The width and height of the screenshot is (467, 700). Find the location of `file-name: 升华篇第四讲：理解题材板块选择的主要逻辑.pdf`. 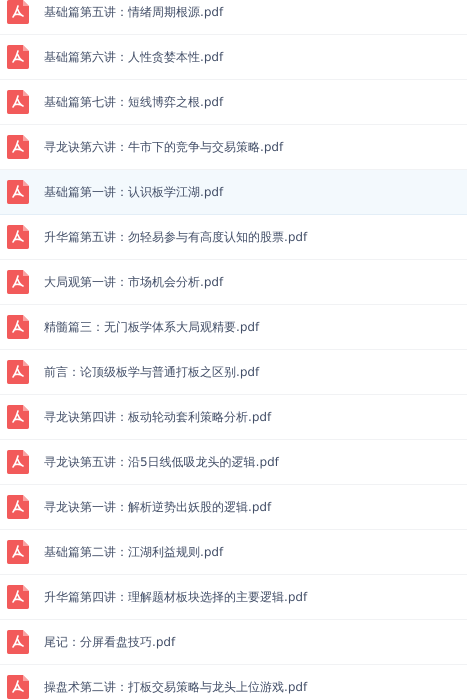

file-name: 升华篇第四讲：理解题材板块选择的主要逻辑.pdf is located at coordinates (176, 597).